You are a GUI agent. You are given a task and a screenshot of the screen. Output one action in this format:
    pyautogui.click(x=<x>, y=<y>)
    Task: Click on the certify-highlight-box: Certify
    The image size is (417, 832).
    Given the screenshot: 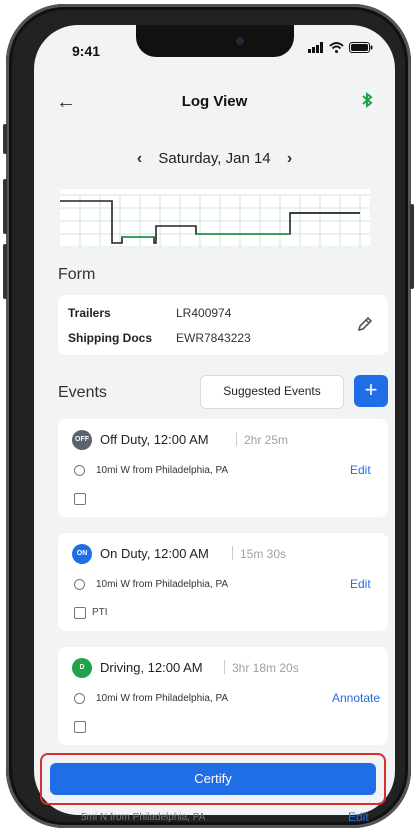 What is the action you would take?
    pyautogui.click(x=213, y=779)
    